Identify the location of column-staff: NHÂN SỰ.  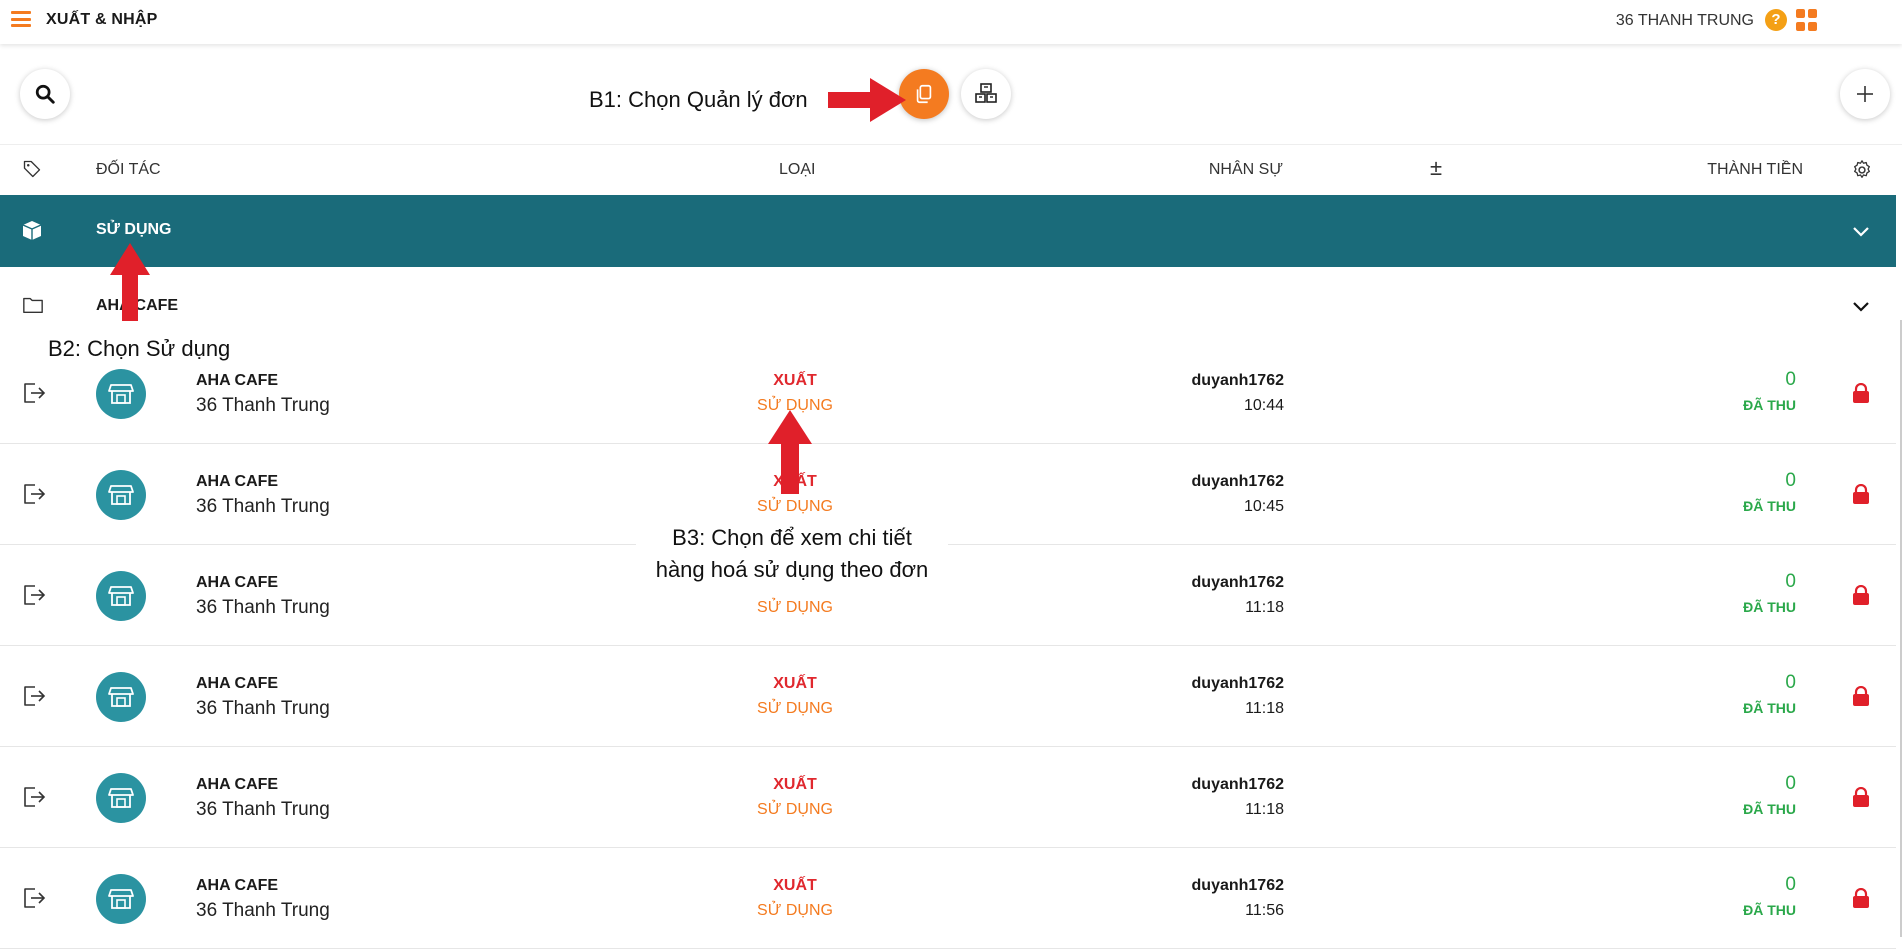
(1246, 170).